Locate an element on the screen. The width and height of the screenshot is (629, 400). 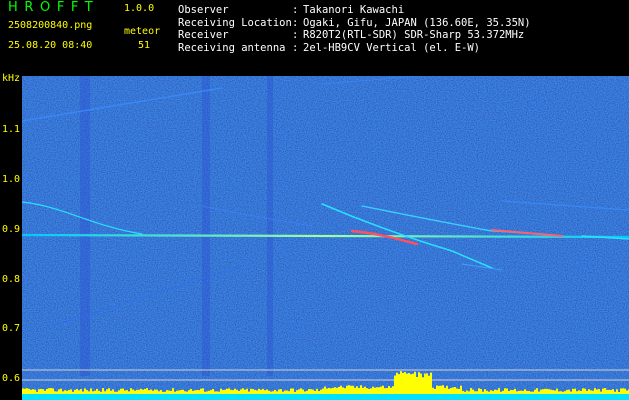
y-tick-label: 0.7 is located at coordinates (11, 328).